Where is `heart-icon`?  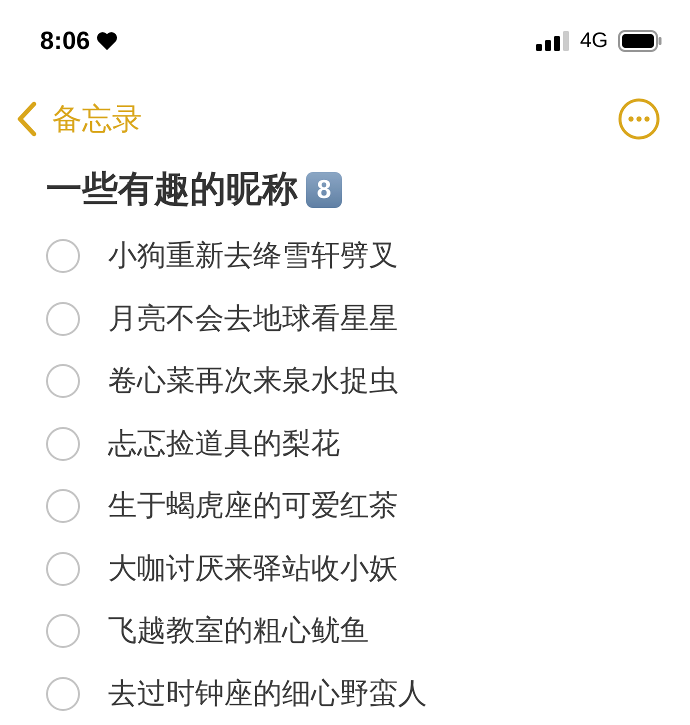 heart-icon is located at coordinates (107, 41).